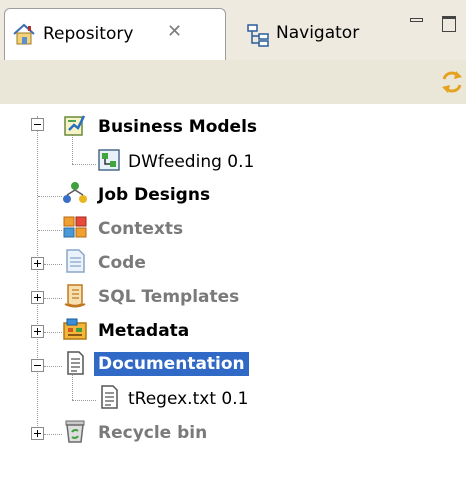  Describe the element at coordinates (416, 20) in the screenshot. I see `minimize-icon` at that location.